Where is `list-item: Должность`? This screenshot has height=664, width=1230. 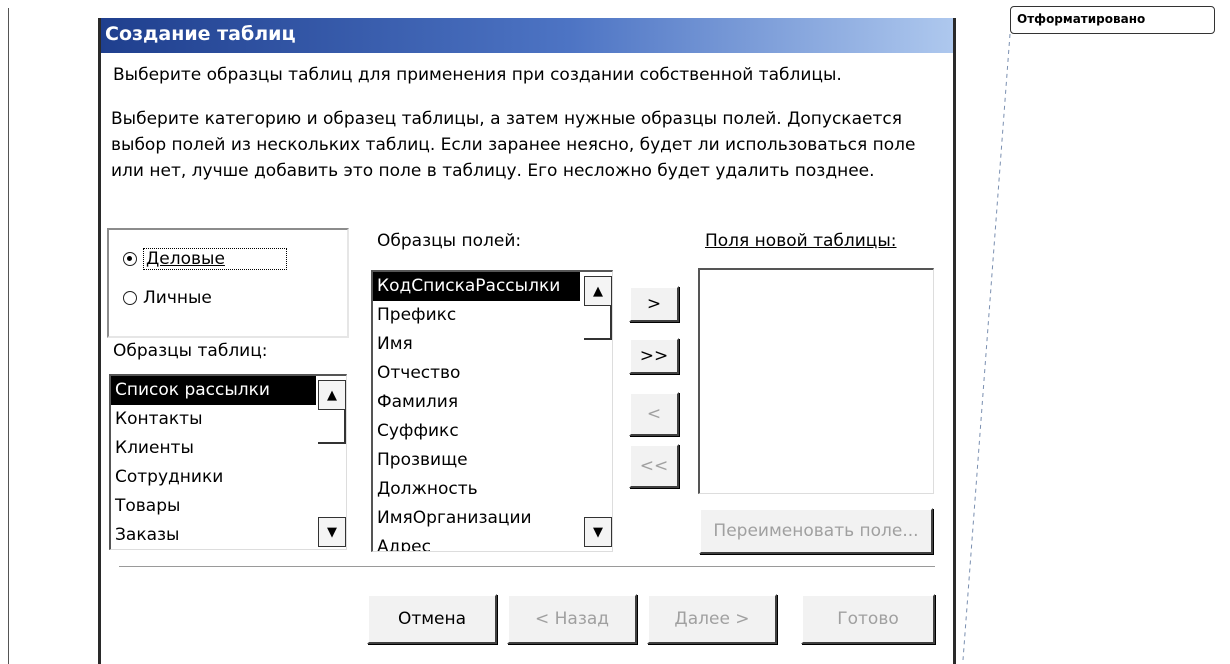 list-item: Должность is located at coordinates (492, 489).